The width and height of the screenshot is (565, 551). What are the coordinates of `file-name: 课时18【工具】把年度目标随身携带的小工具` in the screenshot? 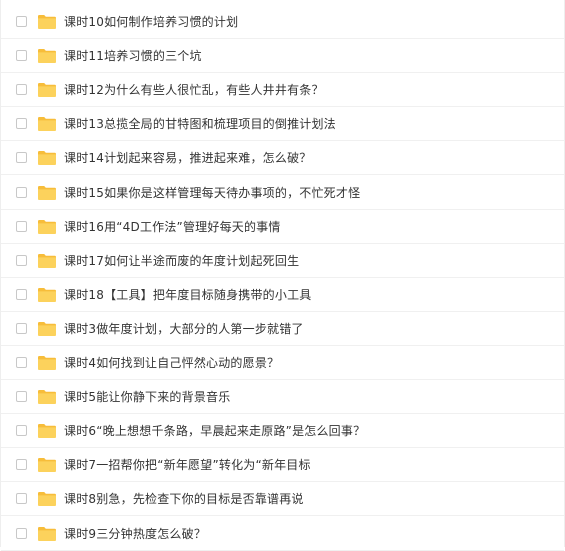 It's located at (187, 294).